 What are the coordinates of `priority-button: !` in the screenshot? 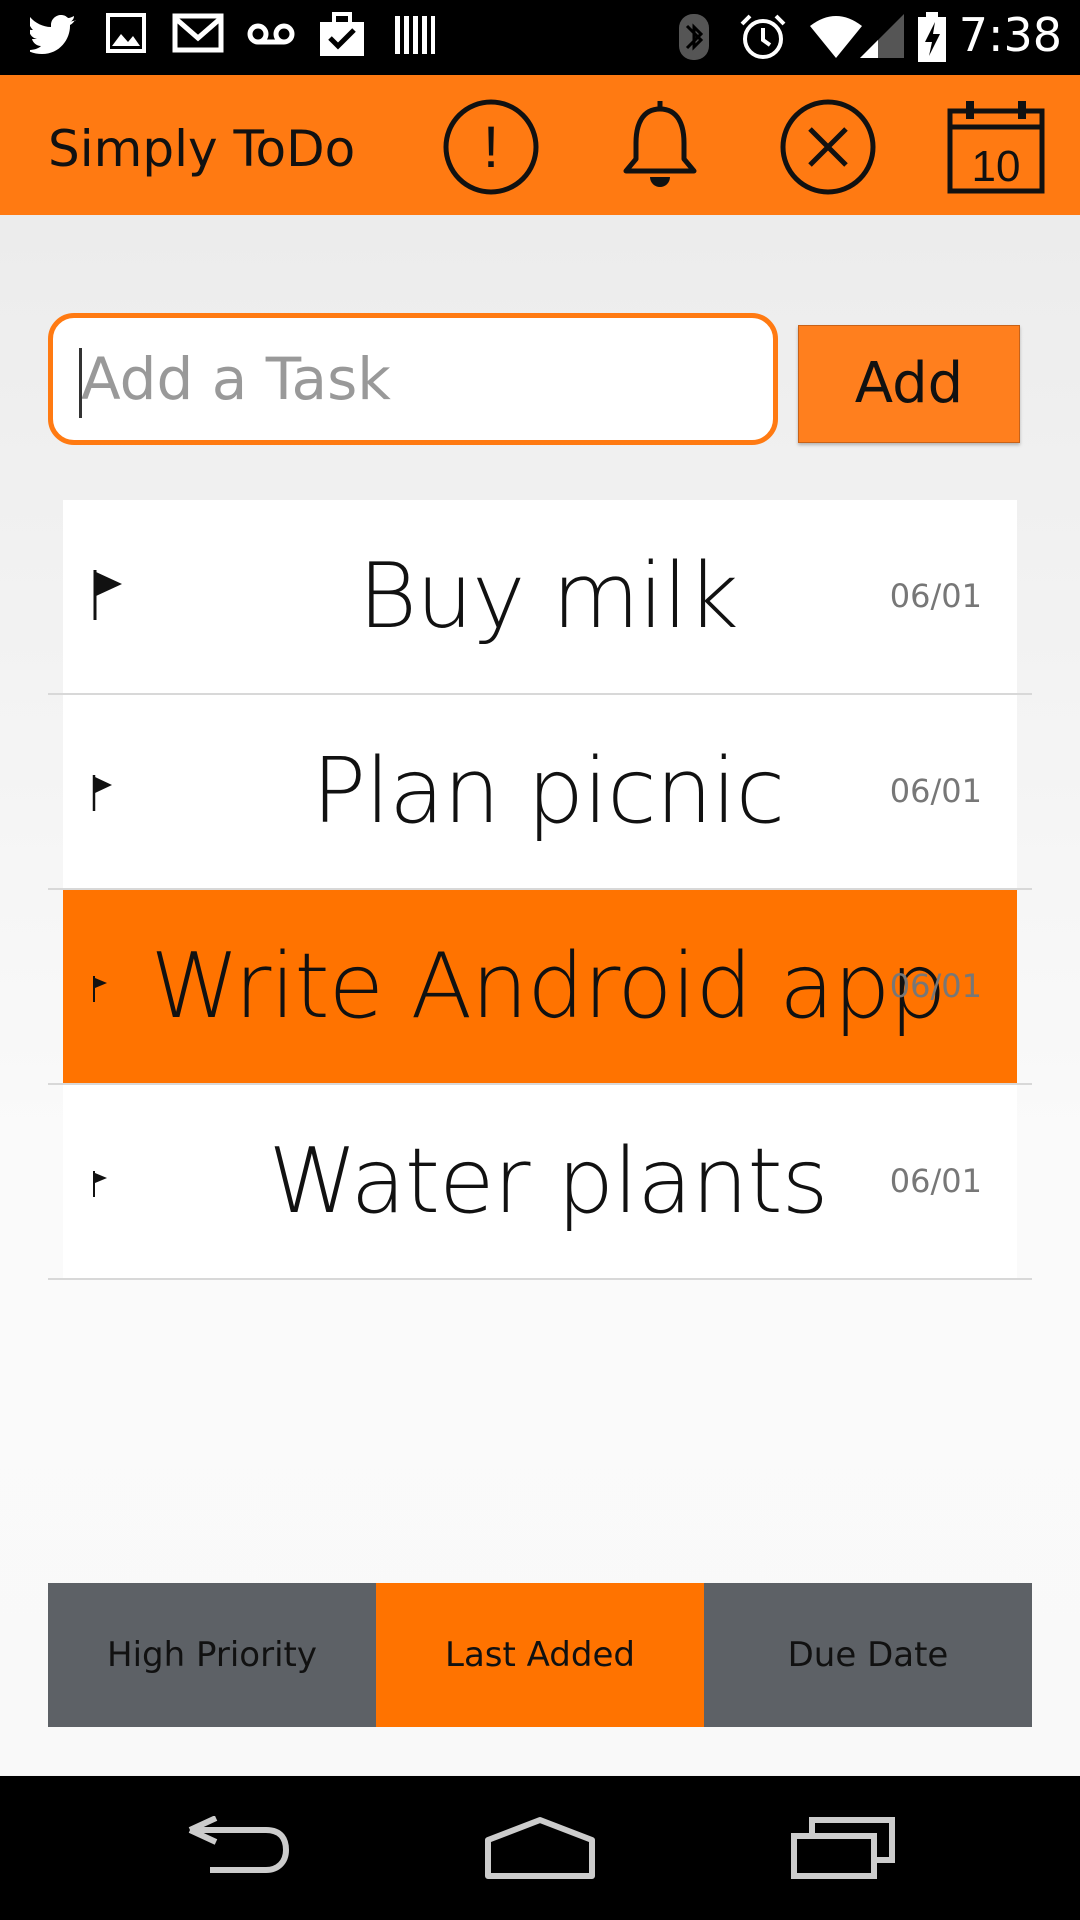 It's located at (491, 147).